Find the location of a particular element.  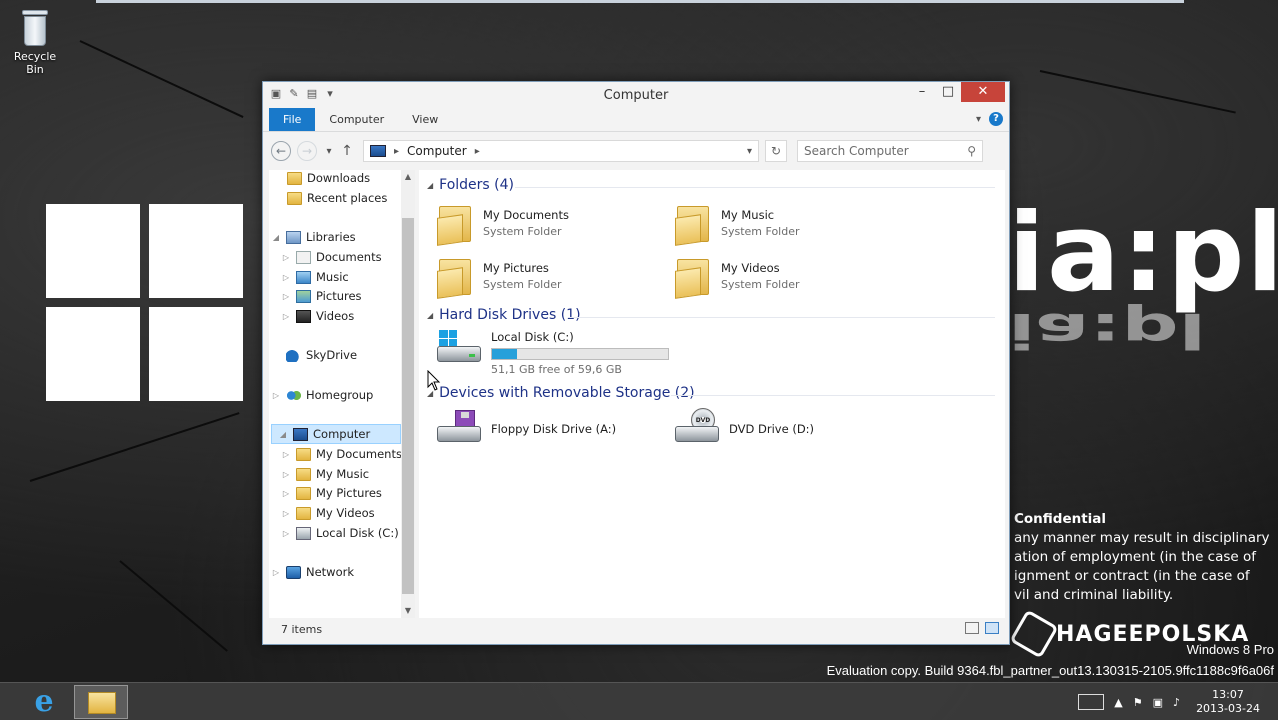

refresh-button: ↻ is located at coordinates (776, 151).